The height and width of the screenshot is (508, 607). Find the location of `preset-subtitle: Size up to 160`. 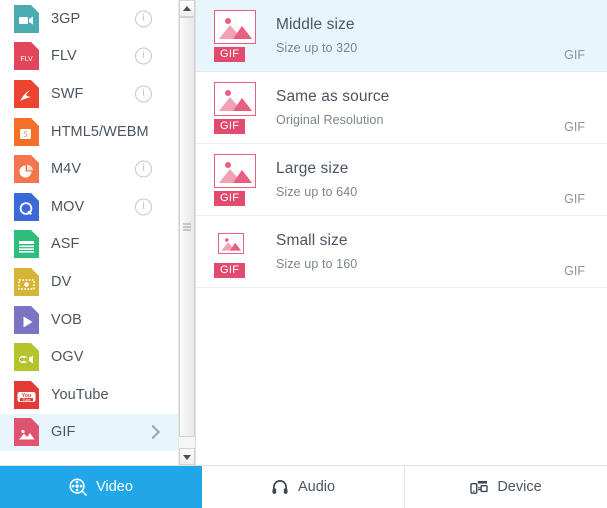

preset-subtitle: Size up to 160 is located at coordinates (317, 264).